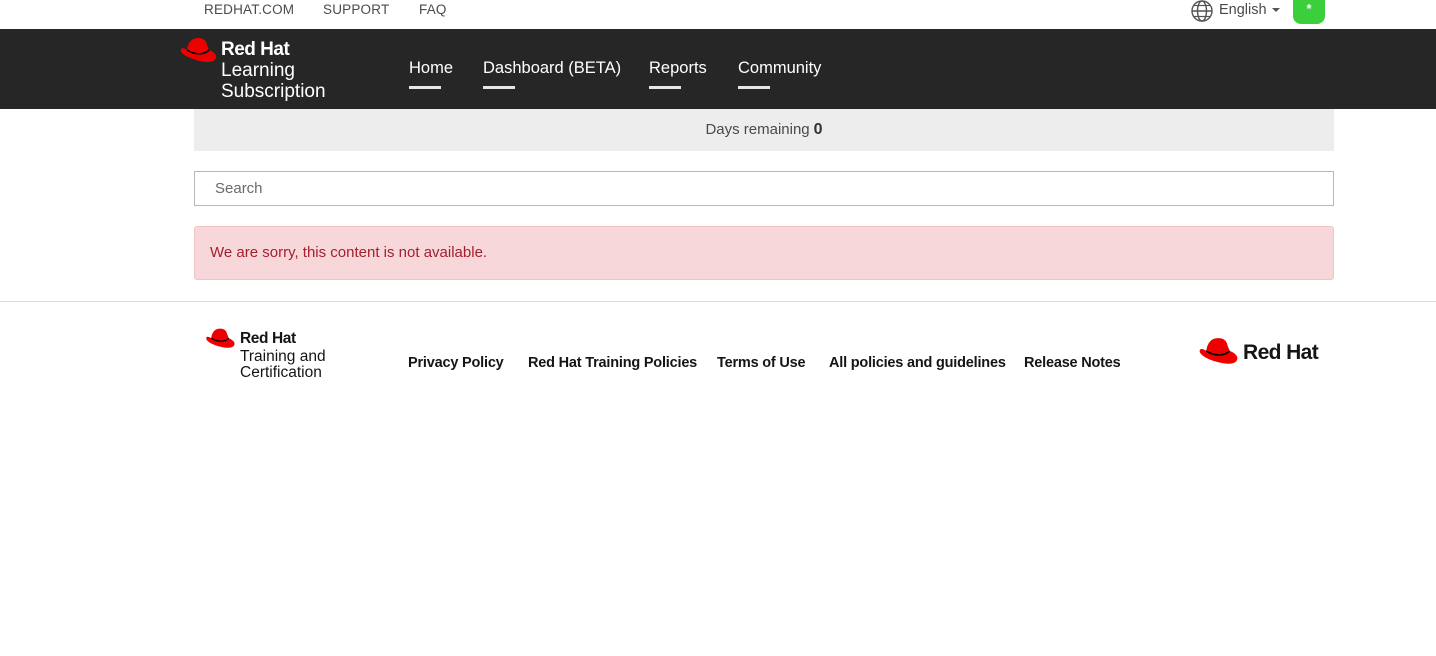  I want to click on nav-community: Community, so click(780, 74).